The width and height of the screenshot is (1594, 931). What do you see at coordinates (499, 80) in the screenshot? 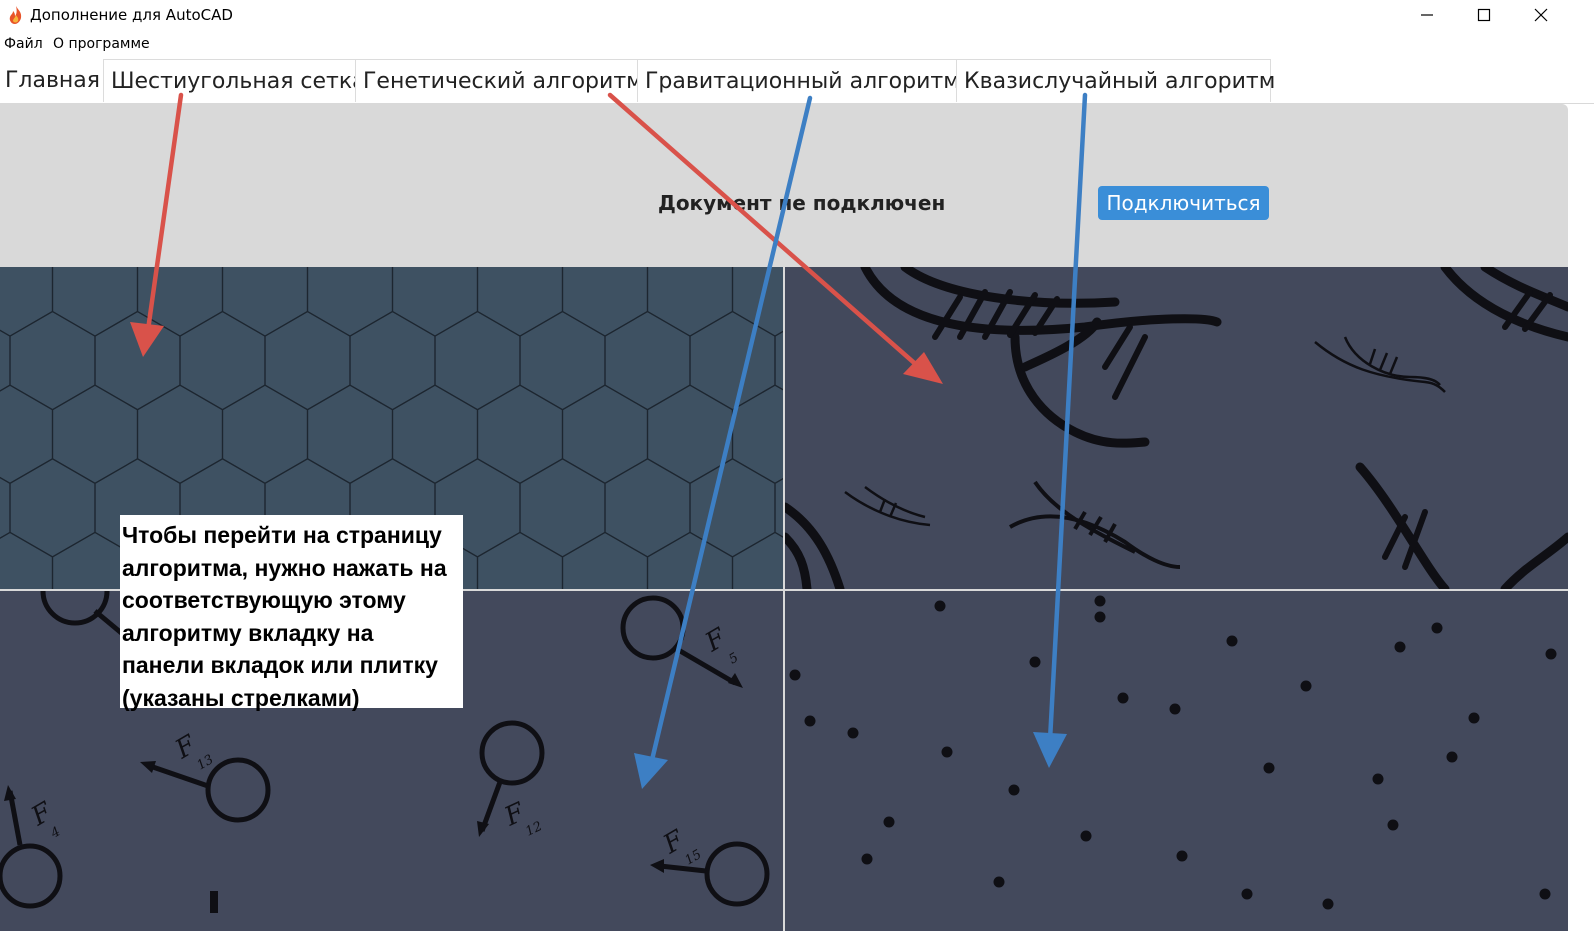
I see `tab-genetic-algorithm: Генетический алгоритм` at bounding box center [499, 80].